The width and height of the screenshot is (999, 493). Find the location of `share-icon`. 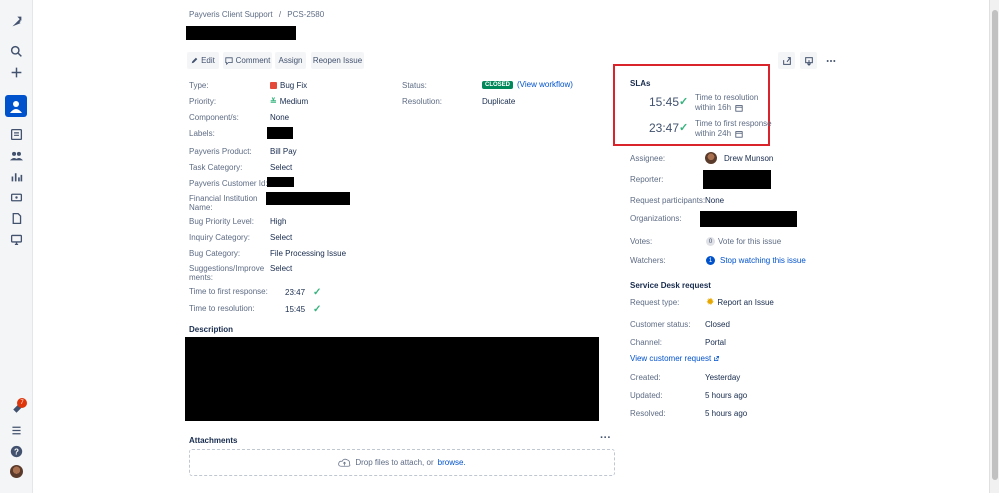

share-icon is located at coordinates (786, 60).